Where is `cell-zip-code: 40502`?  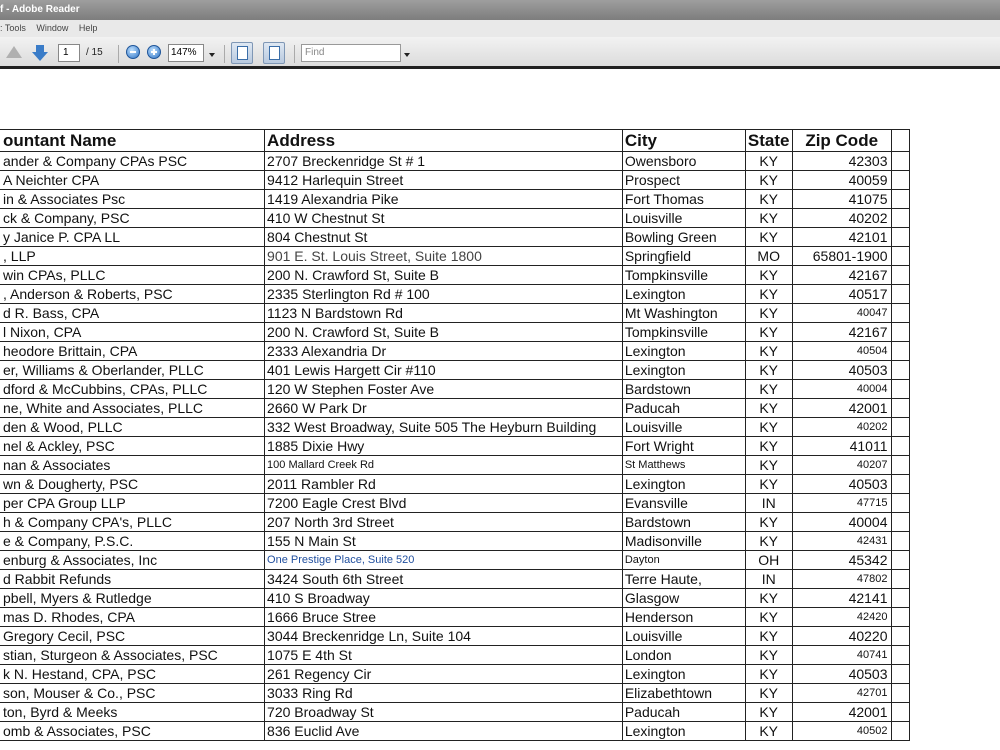 cell-zip-code: 40502 is located at coordinates (841, 731).